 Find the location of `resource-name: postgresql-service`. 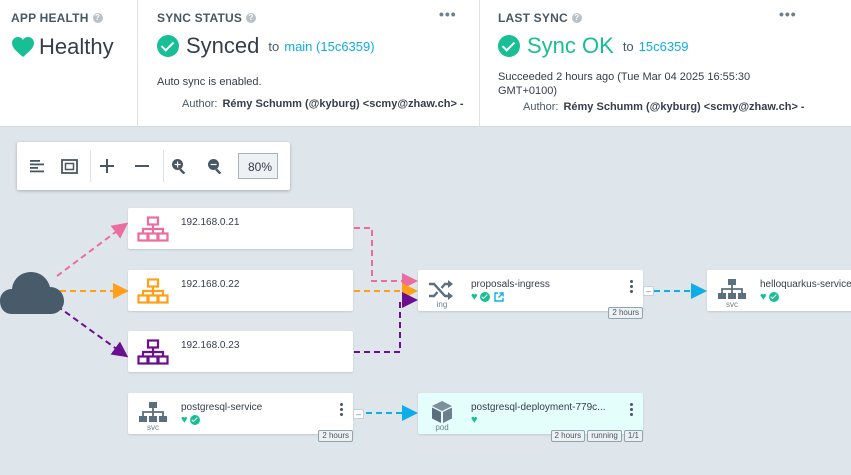

resource-name: postgresql-service is located at coordinates (222, 407).